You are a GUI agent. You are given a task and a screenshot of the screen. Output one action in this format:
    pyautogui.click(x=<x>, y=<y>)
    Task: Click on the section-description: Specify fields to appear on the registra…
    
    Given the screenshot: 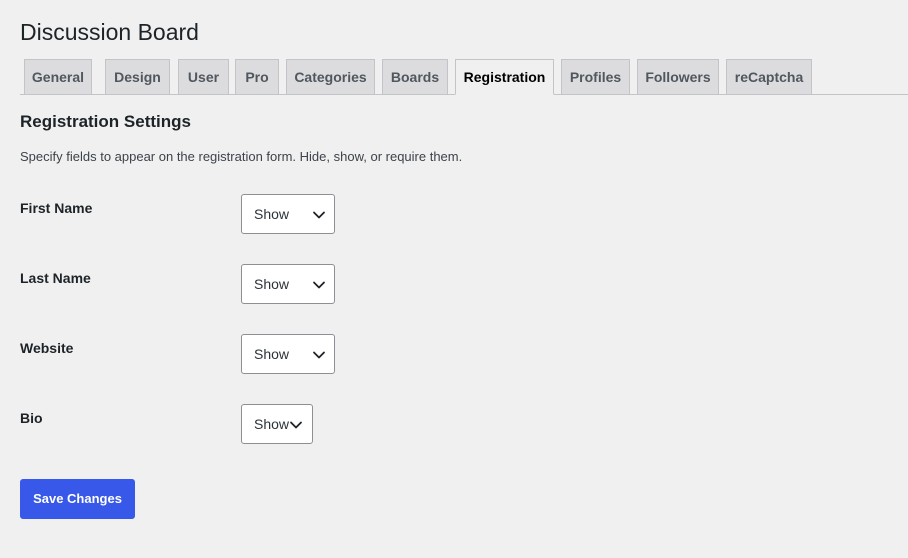 What is the action you would take?
    pyautogui.click(x=241, y=156)
    